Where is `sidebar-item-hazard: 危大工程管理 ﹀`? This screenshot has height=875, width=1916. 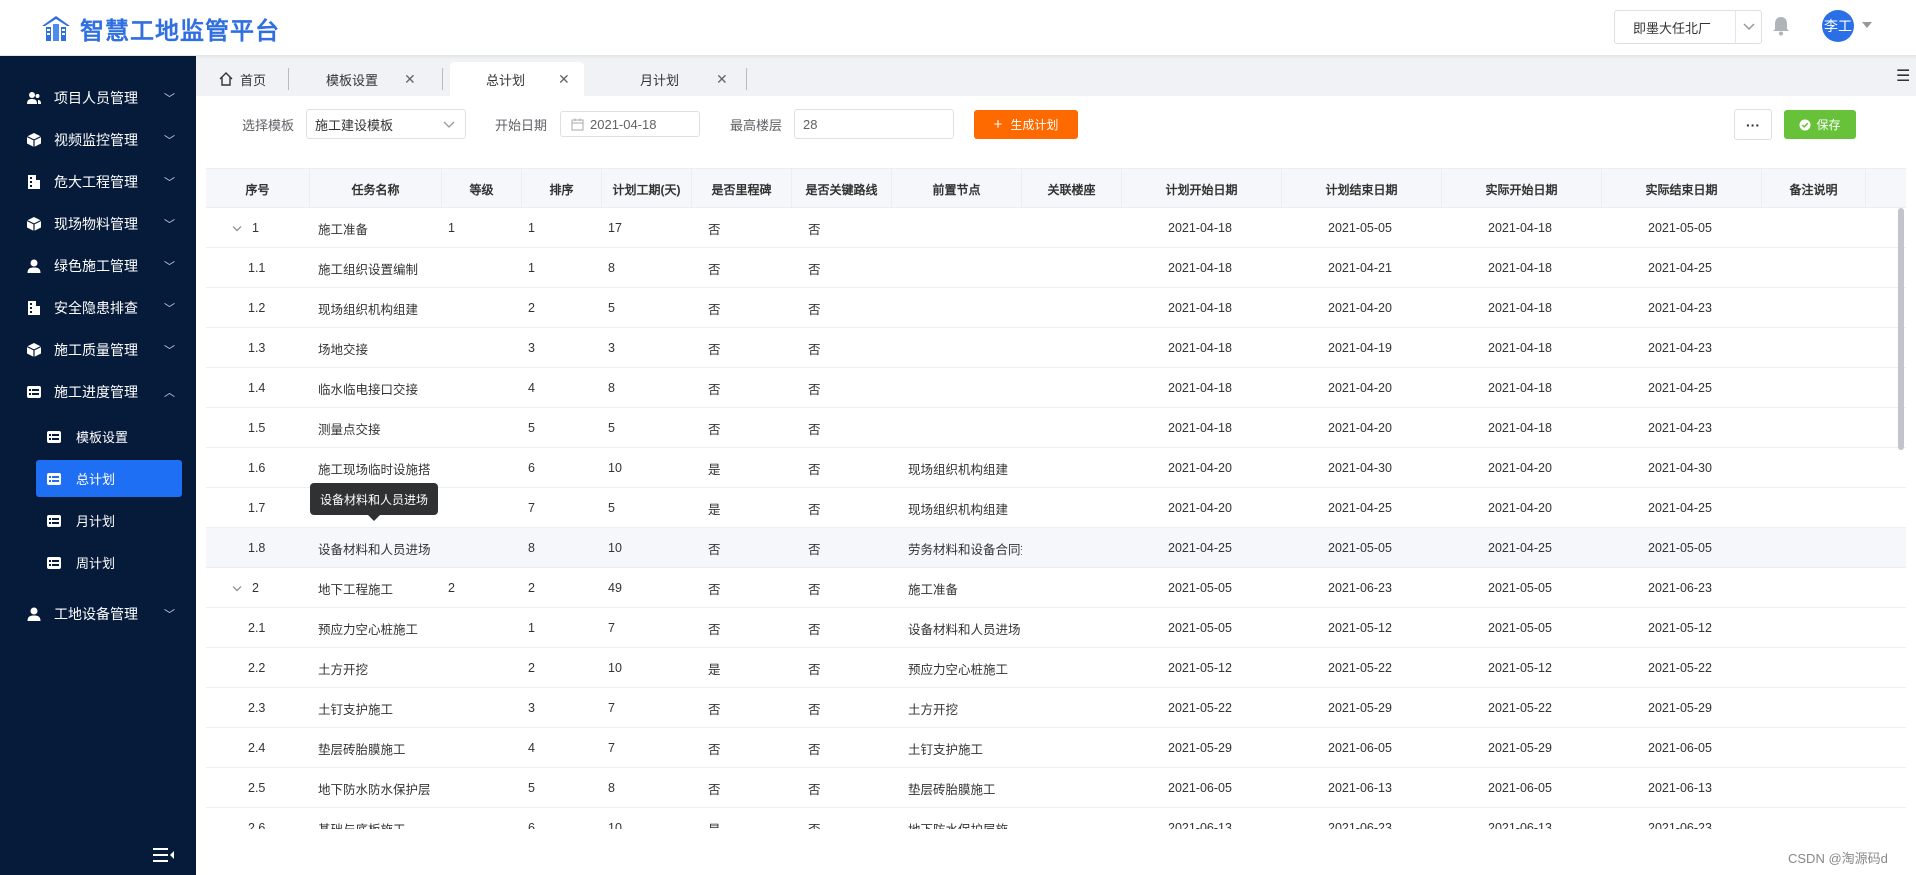
sidebar-item-hazard: 危大工程管理 ﹀ is located at coordinates (98, 182).